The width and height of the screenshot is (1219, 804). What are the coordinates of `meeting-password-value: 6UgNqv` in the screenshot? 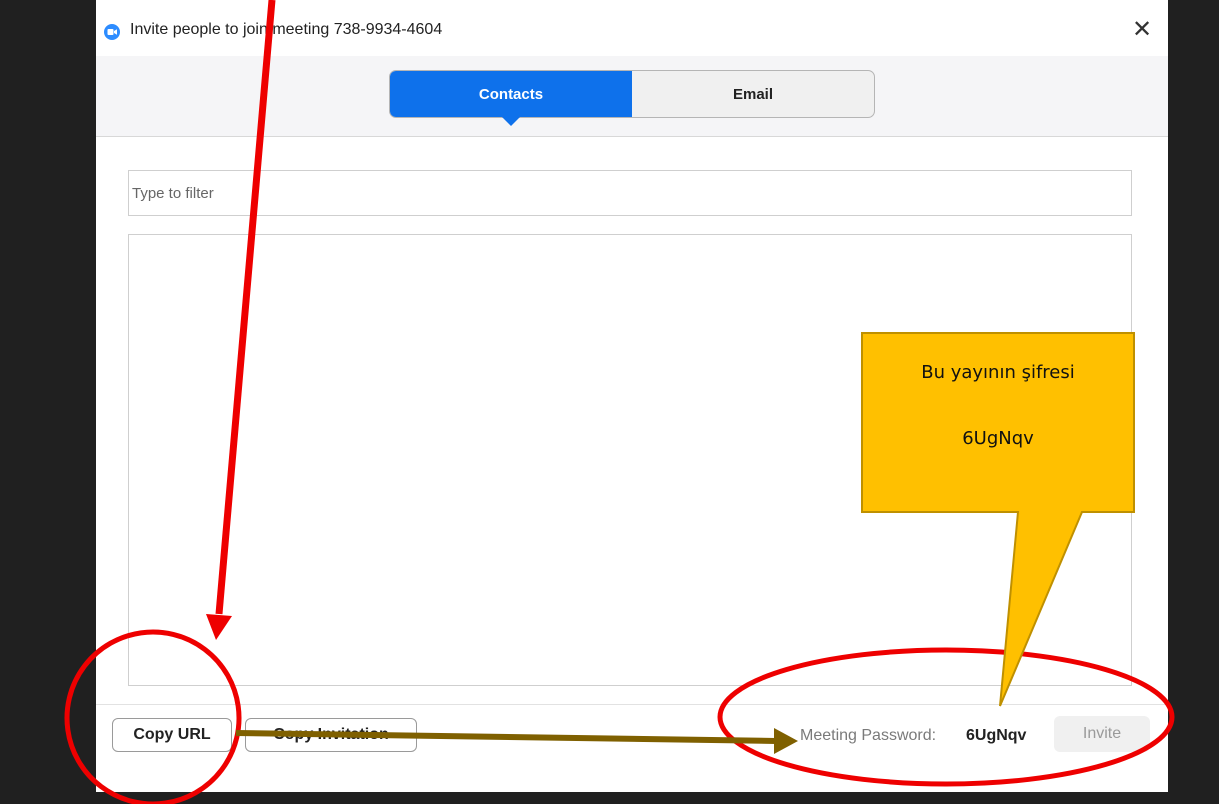 It's located at (996, 735).